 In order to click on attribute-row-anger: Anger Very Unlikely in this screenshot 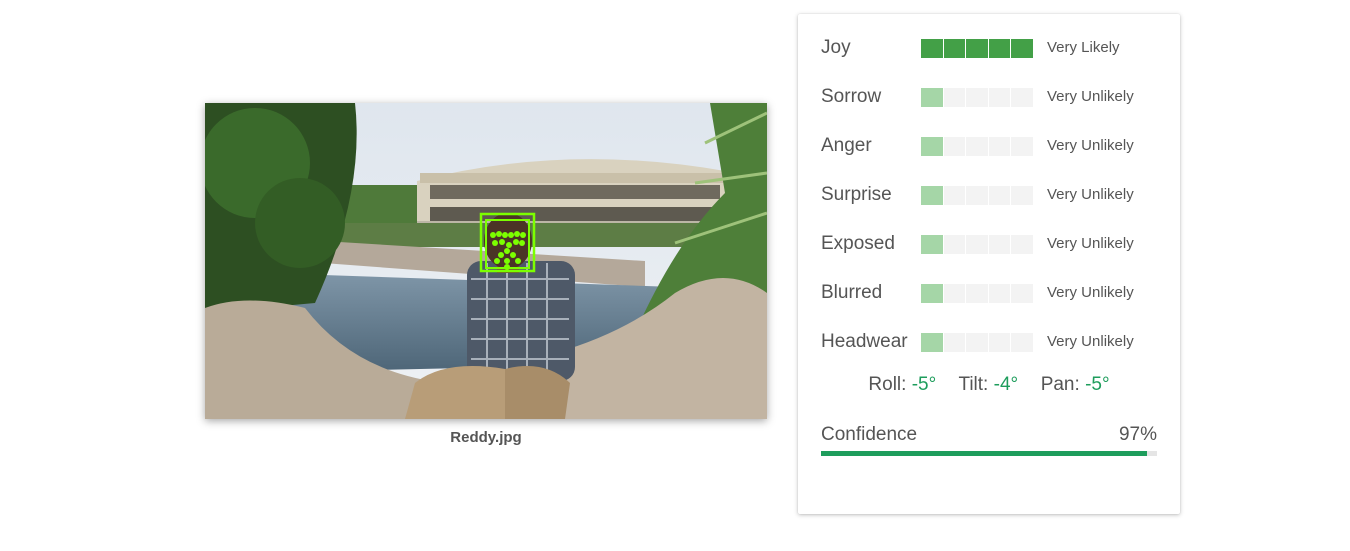, I will do `click(991, 146)`.